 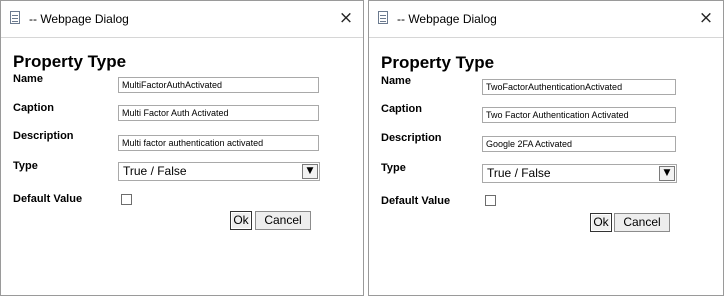 What do you see at coordinates (218, 113) in the screenshot?
I see `caption-field: Multi Factor Auth Activated` at bounding box center [218, 113].